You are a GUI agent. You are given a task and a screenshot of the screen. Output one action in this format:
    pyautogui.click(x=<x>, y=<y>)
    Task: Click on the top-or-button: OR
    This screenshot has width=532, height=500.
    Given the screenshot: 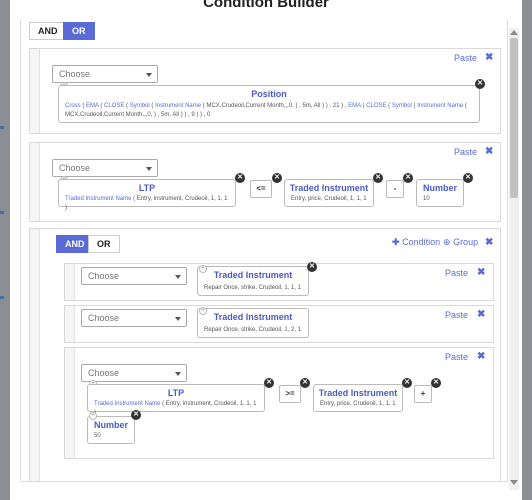 What is the action you would take?
    pyautogui.click(x=79, y=31)
    